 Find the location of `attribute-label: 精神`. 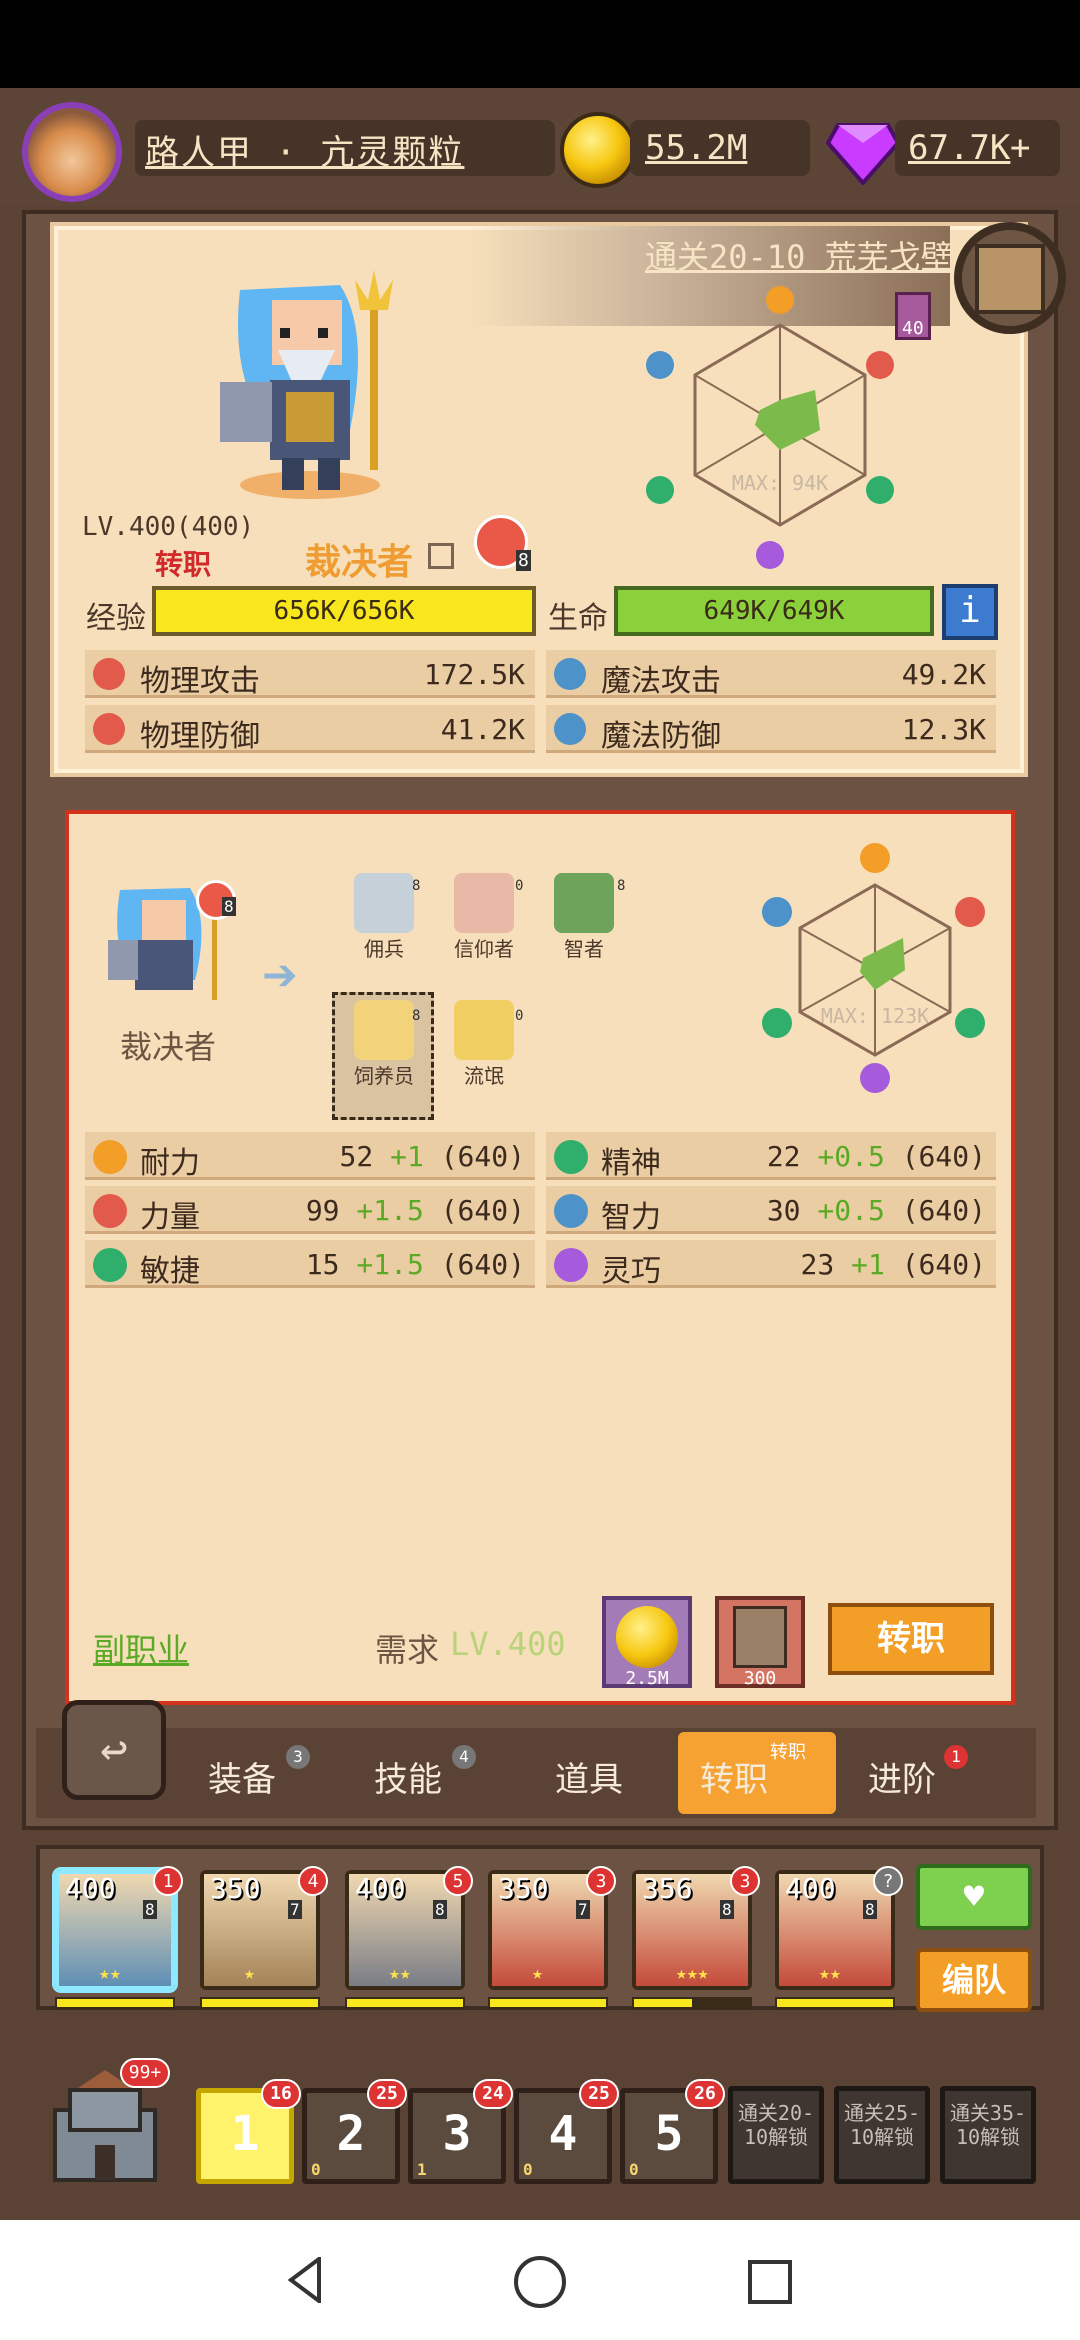

attribute-label: 精神 is located at coordinates (631, 1163).